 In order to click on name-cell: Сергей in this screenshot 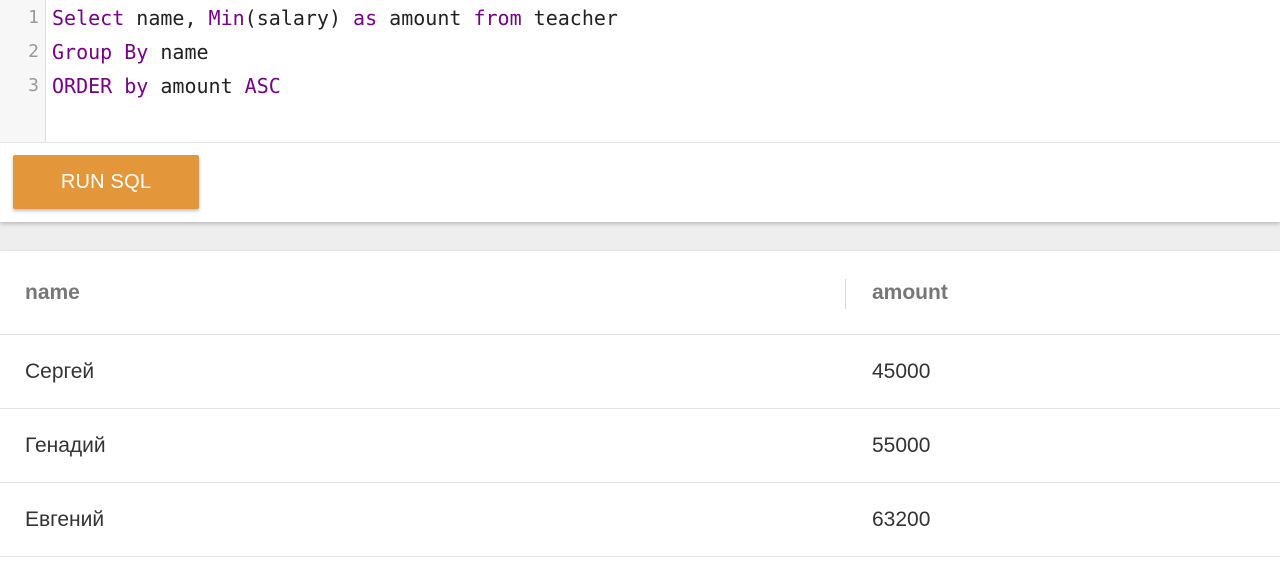, I will do `click(60, 371)`.